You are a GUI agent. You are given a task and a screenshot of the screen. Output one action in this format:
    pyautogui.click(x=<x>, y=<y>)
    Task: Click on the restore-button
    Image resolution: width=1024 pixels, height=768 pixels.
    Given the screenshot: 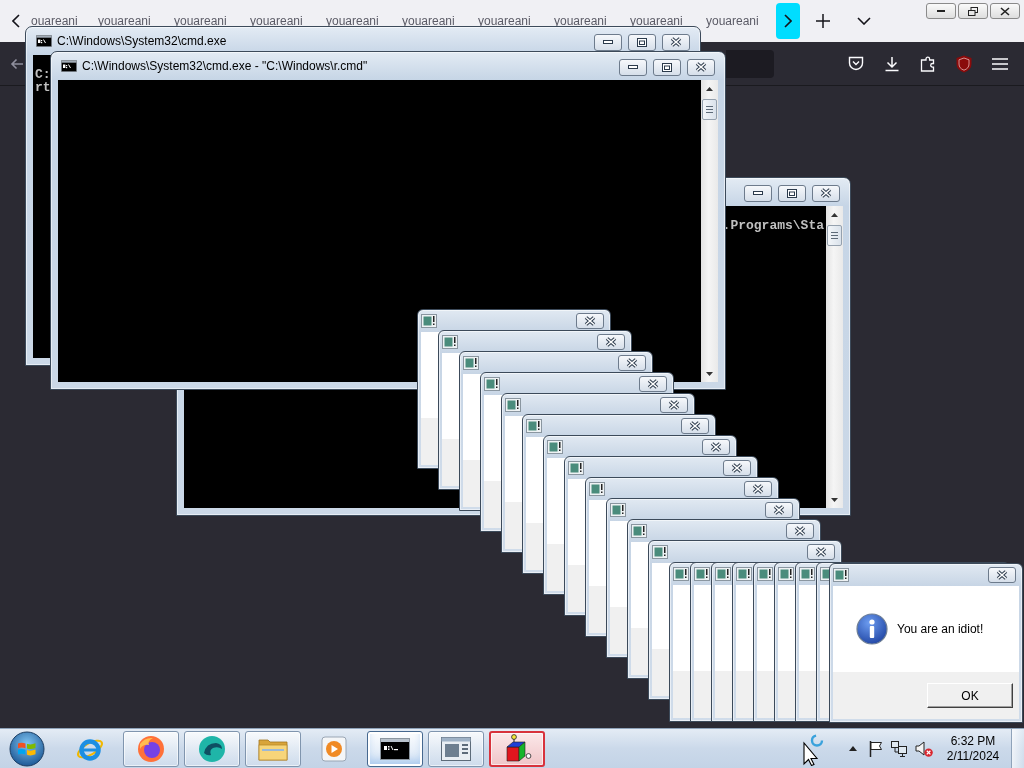 What is the action you would take?
    pyautogui.click(x=973, y=11)
    